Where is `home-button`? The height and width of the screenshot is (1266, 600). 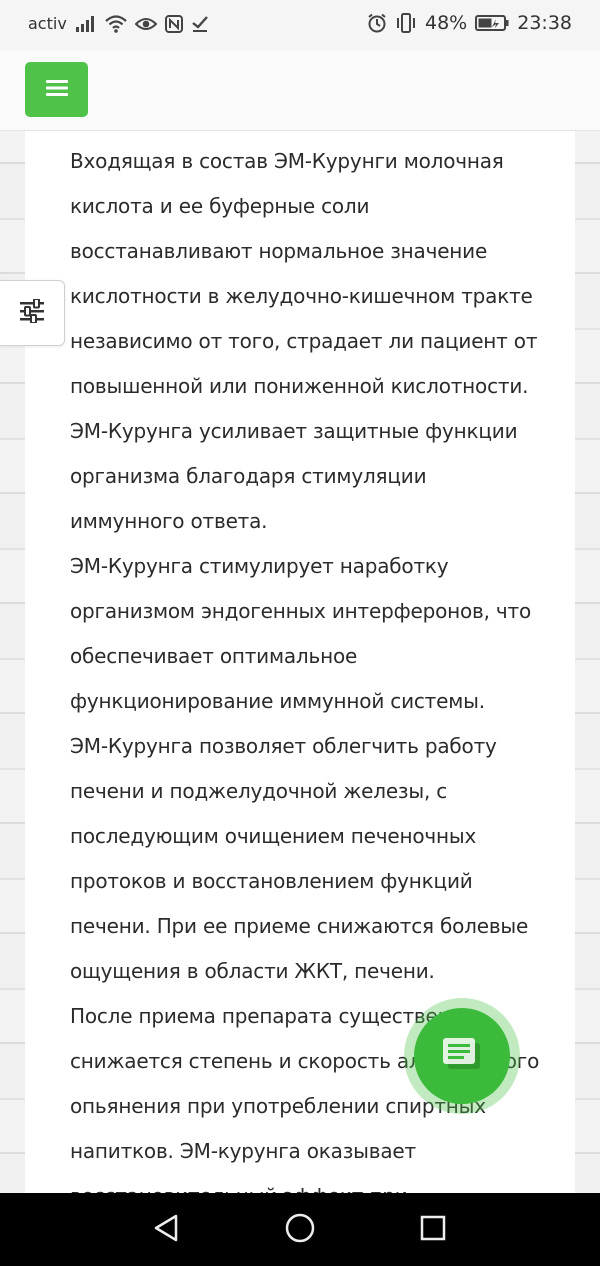
home-button is located at coordinates (300, 1230).